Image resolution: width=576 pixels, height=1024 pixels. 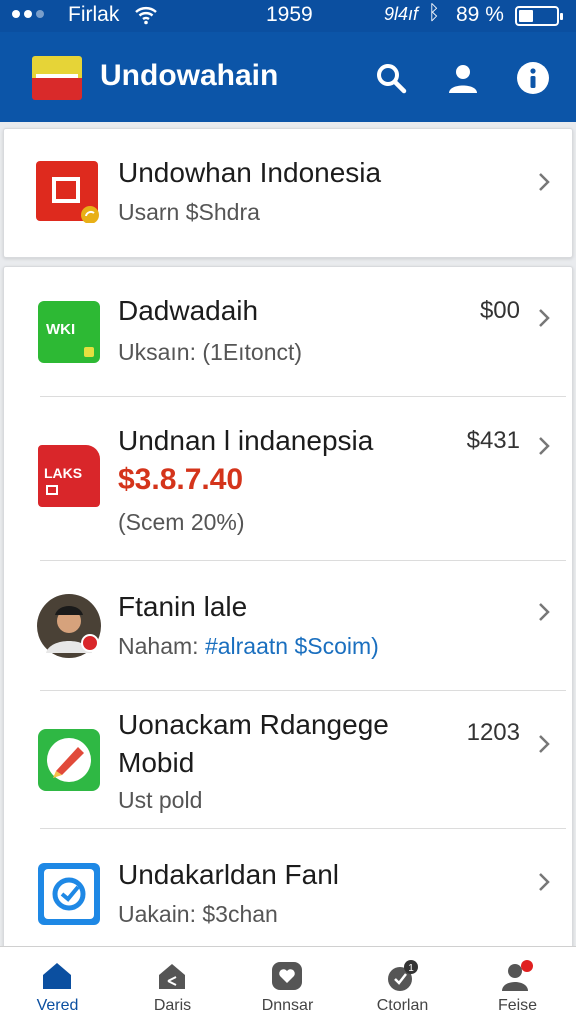 I want to click on item-title: Undnan l indanepsia, so click(x=246, y=440).